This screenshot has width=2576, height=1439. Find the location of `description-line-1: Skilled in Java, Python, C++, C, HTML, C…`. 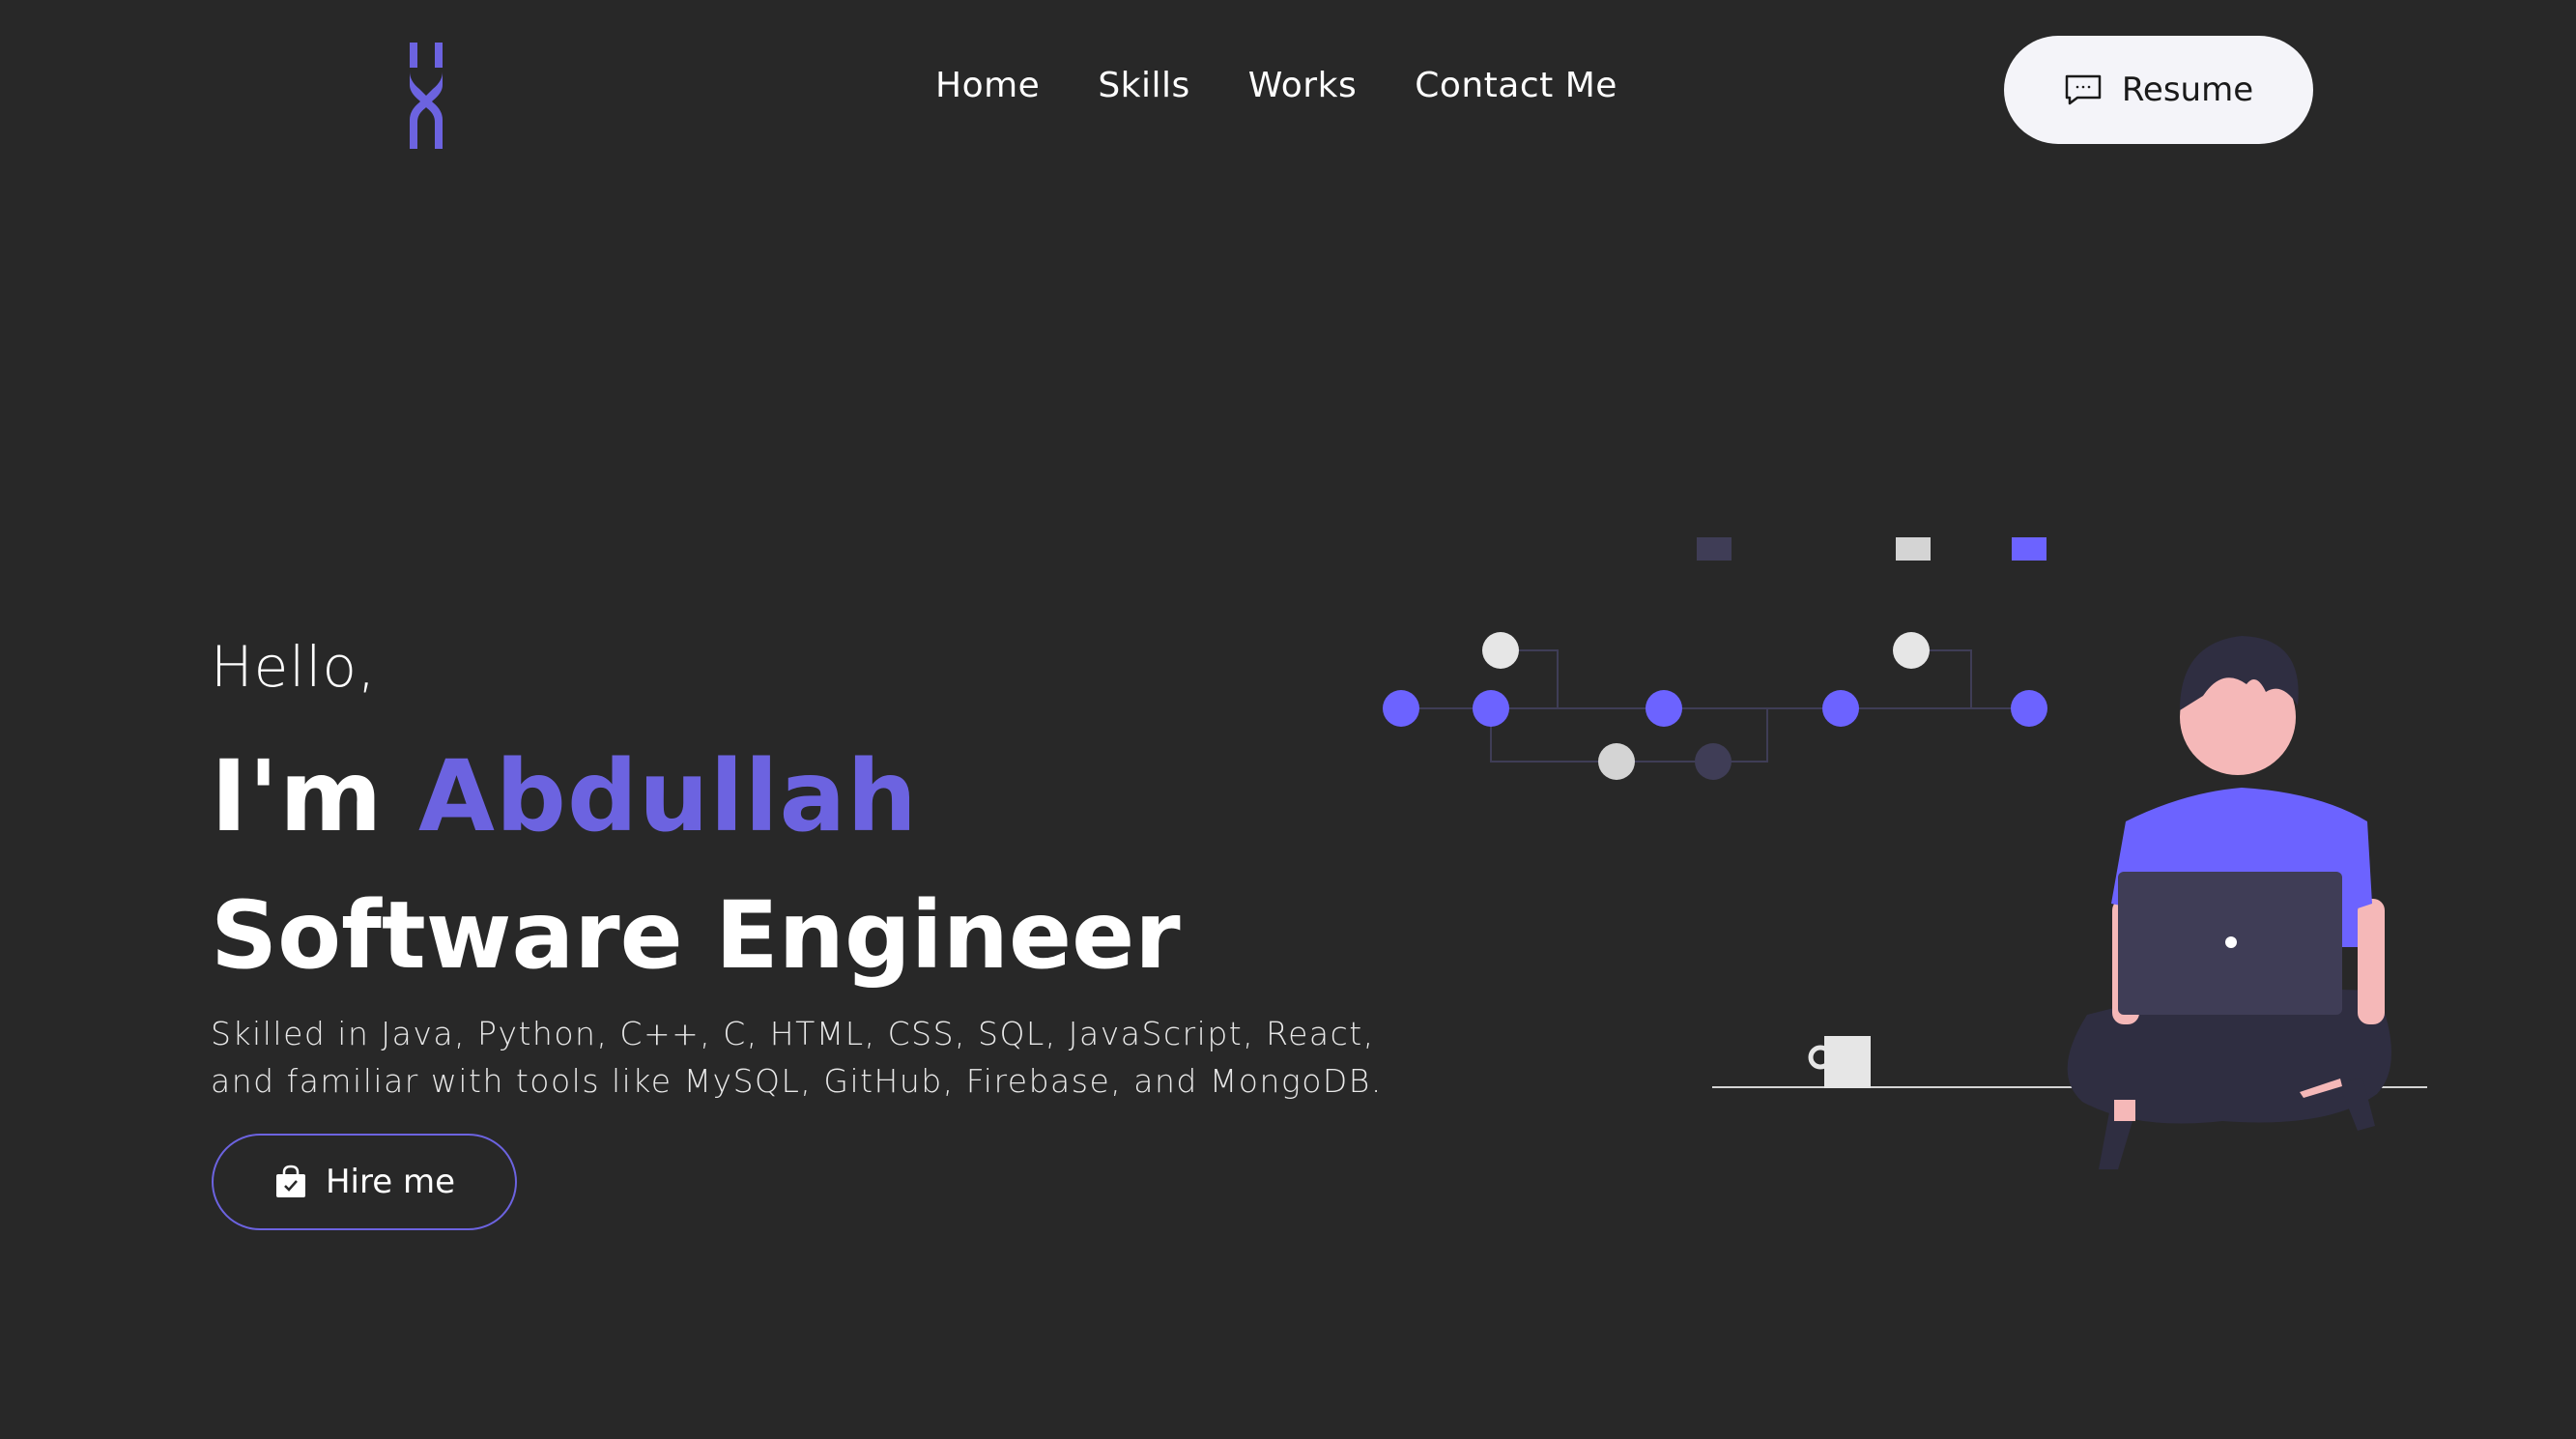

description-line-1: Skilled in Java, Python, C++, C, HTML, C… is located at coordinates (793, 1034).